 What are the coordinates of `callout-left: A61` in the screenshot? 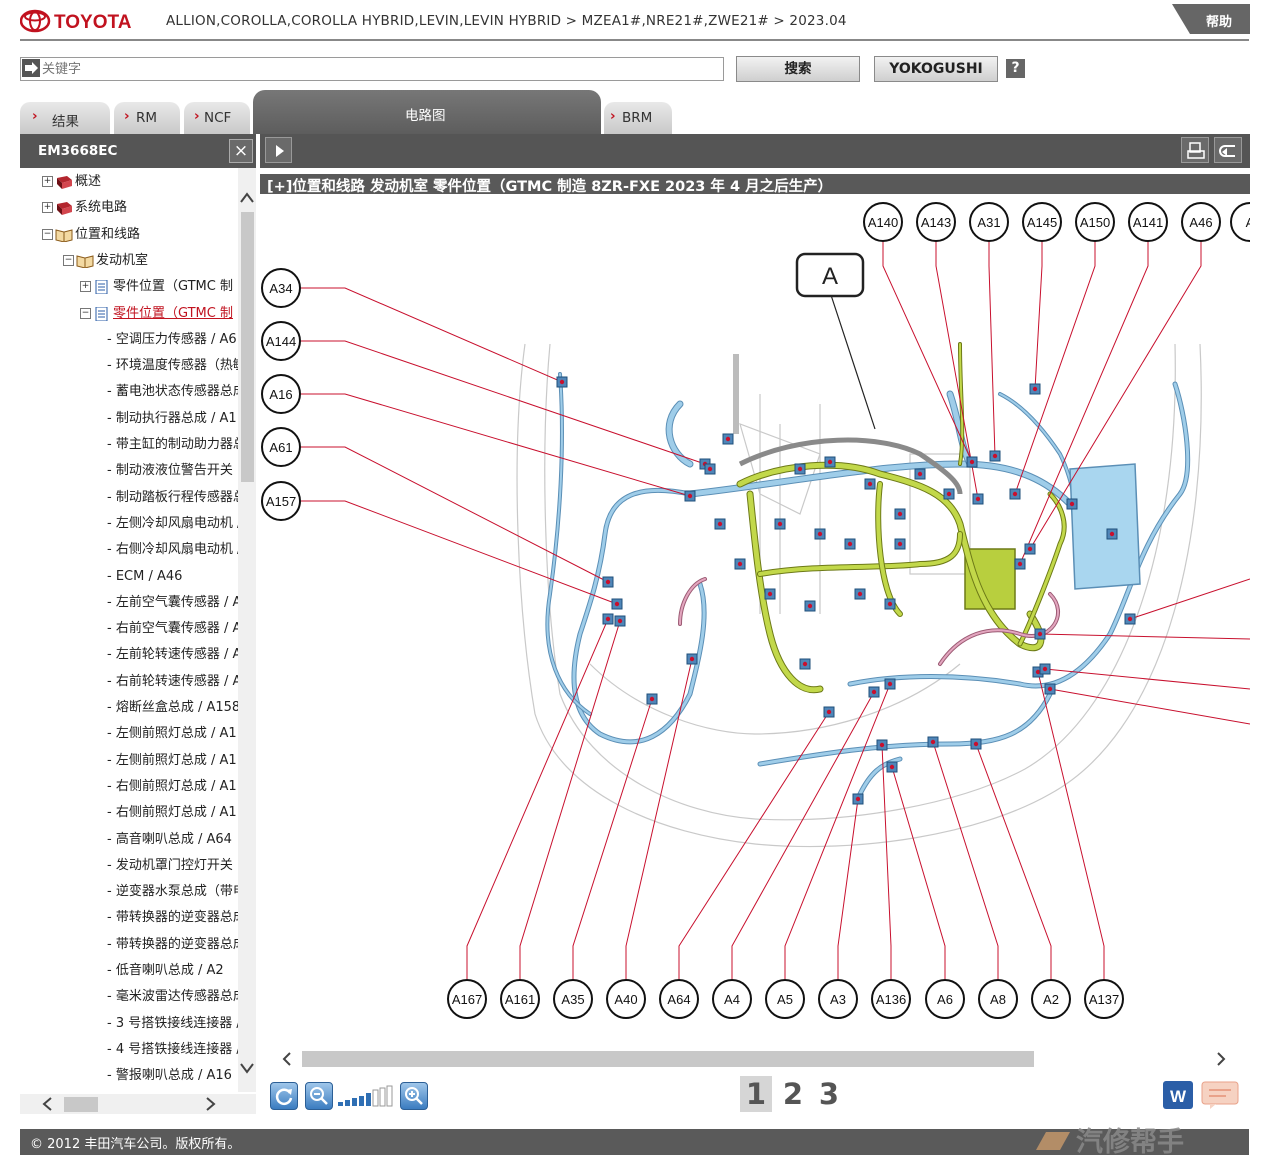 It's located at (281, 447).